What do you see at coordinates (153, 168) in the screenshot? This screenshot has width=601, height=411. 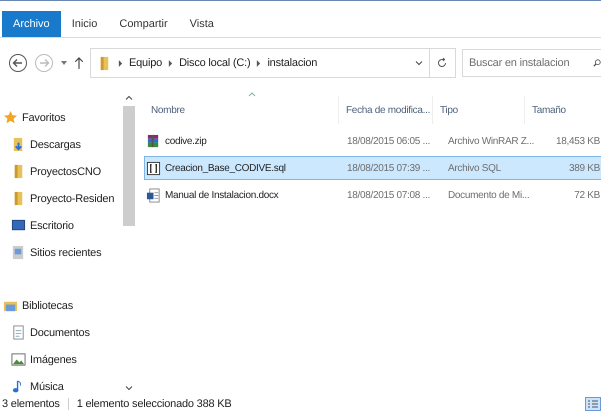 I see `code-file-icon` at bounding box center [153, 168].